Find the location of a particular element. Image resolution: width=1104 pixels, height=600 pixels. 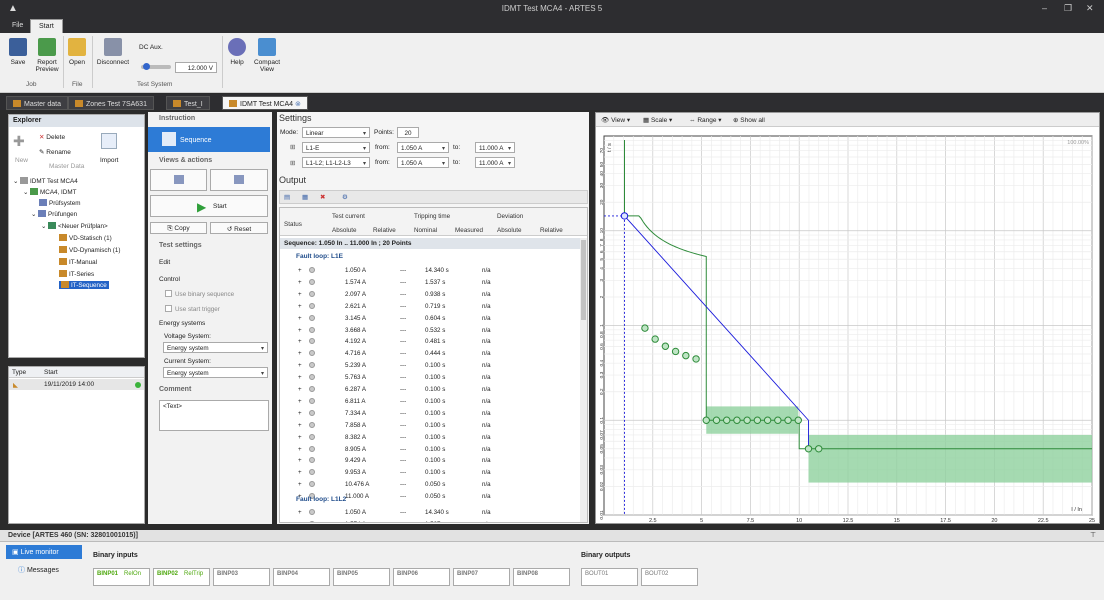

fault-loop-l1l2: Fault loop: L1L2 is located at coordinates (321, 499).